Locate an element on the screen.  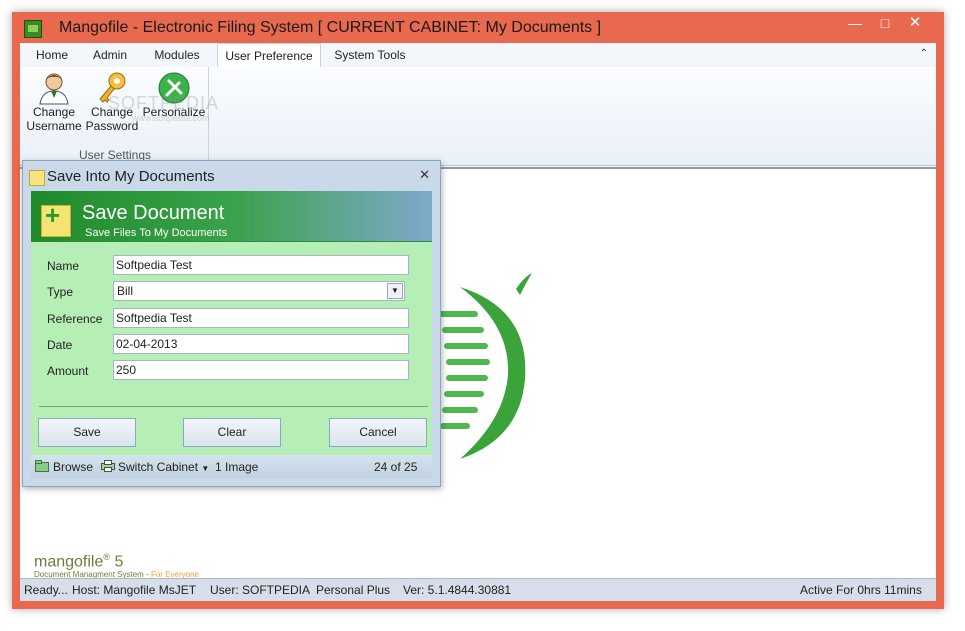
date-row: Date 02-04-2013 is located at coordinates (231, 345).